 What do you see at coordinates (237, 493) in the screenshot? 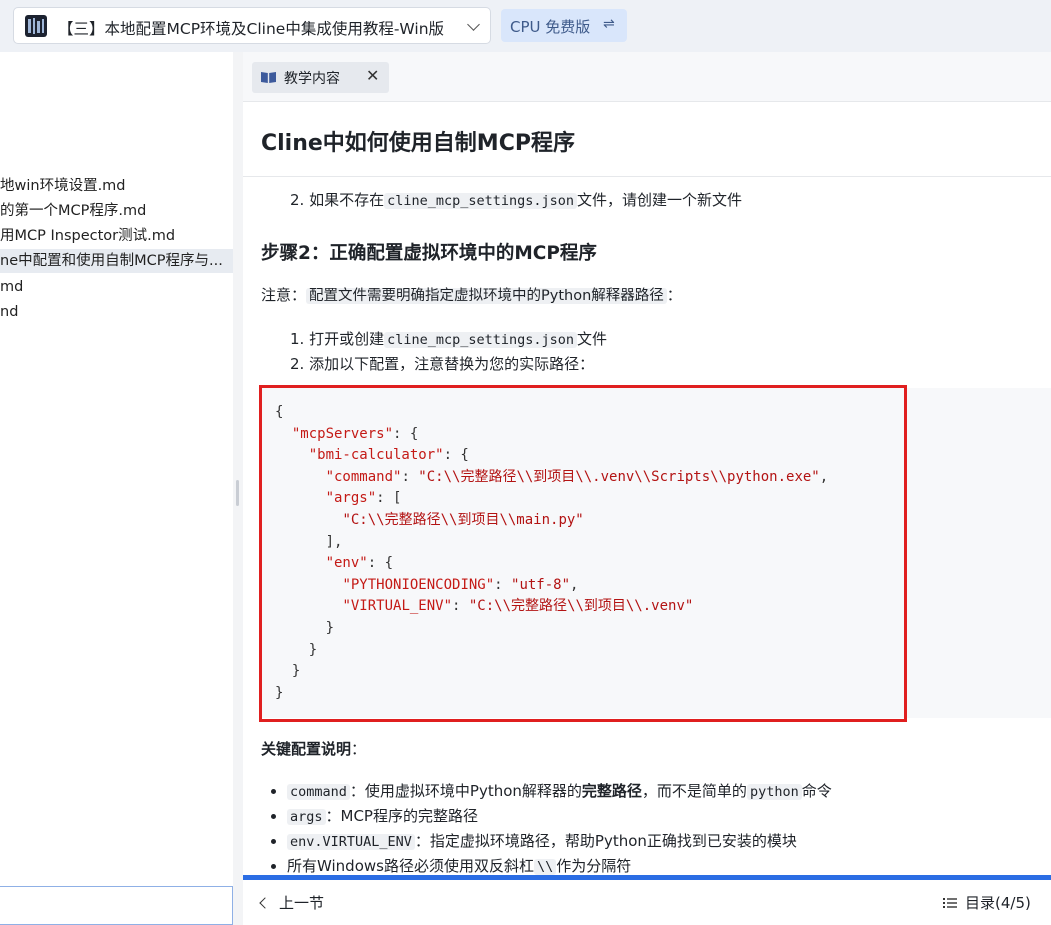
I see `resize-handle` at bounding box center [237, 493].